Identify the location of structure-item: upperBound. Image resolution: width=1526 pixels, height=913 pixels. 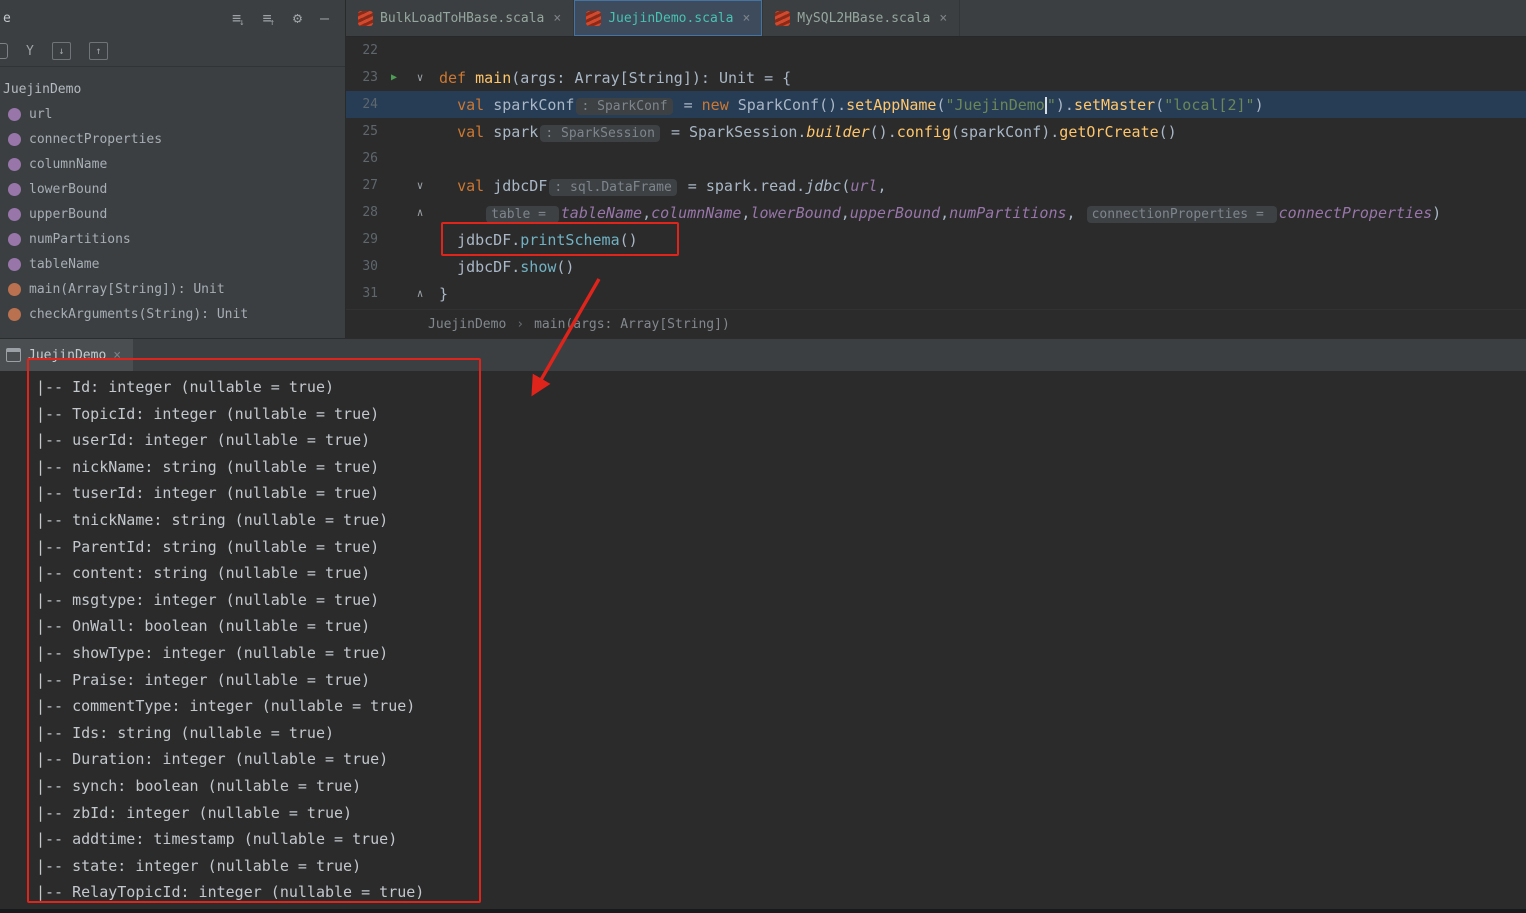
(172, 214).